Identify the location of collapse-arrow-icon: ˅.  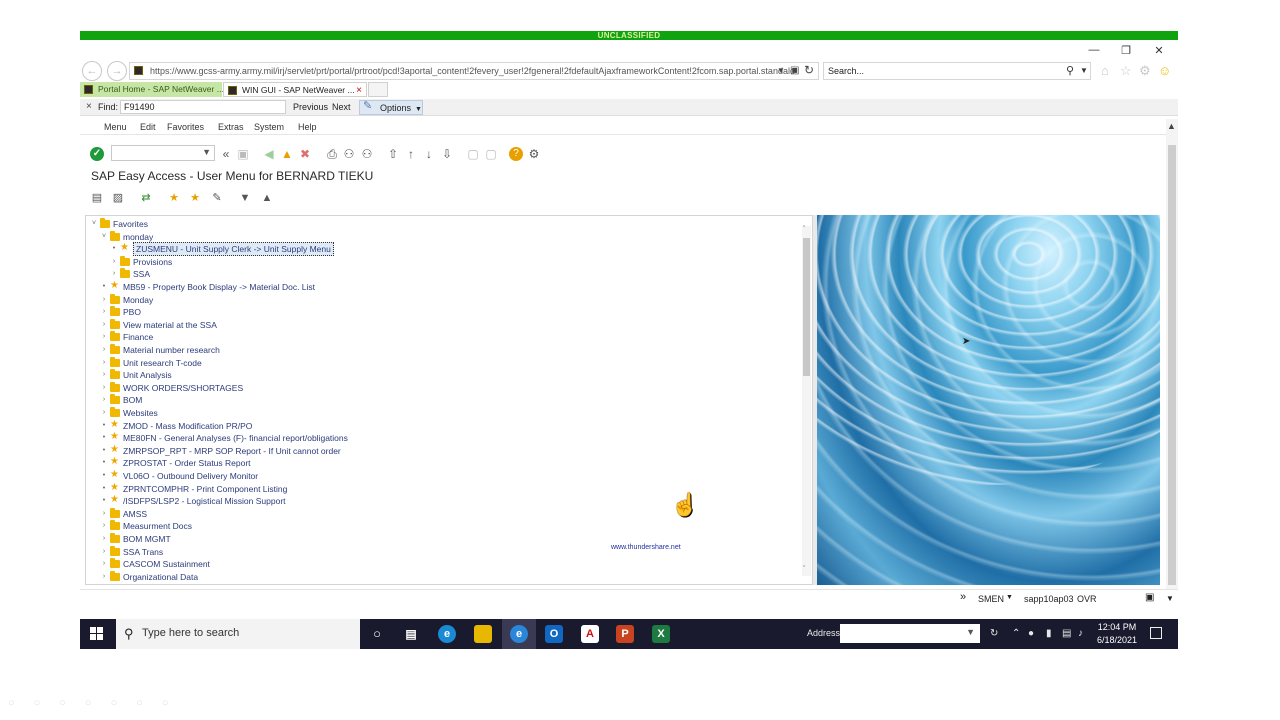
(104, 237).